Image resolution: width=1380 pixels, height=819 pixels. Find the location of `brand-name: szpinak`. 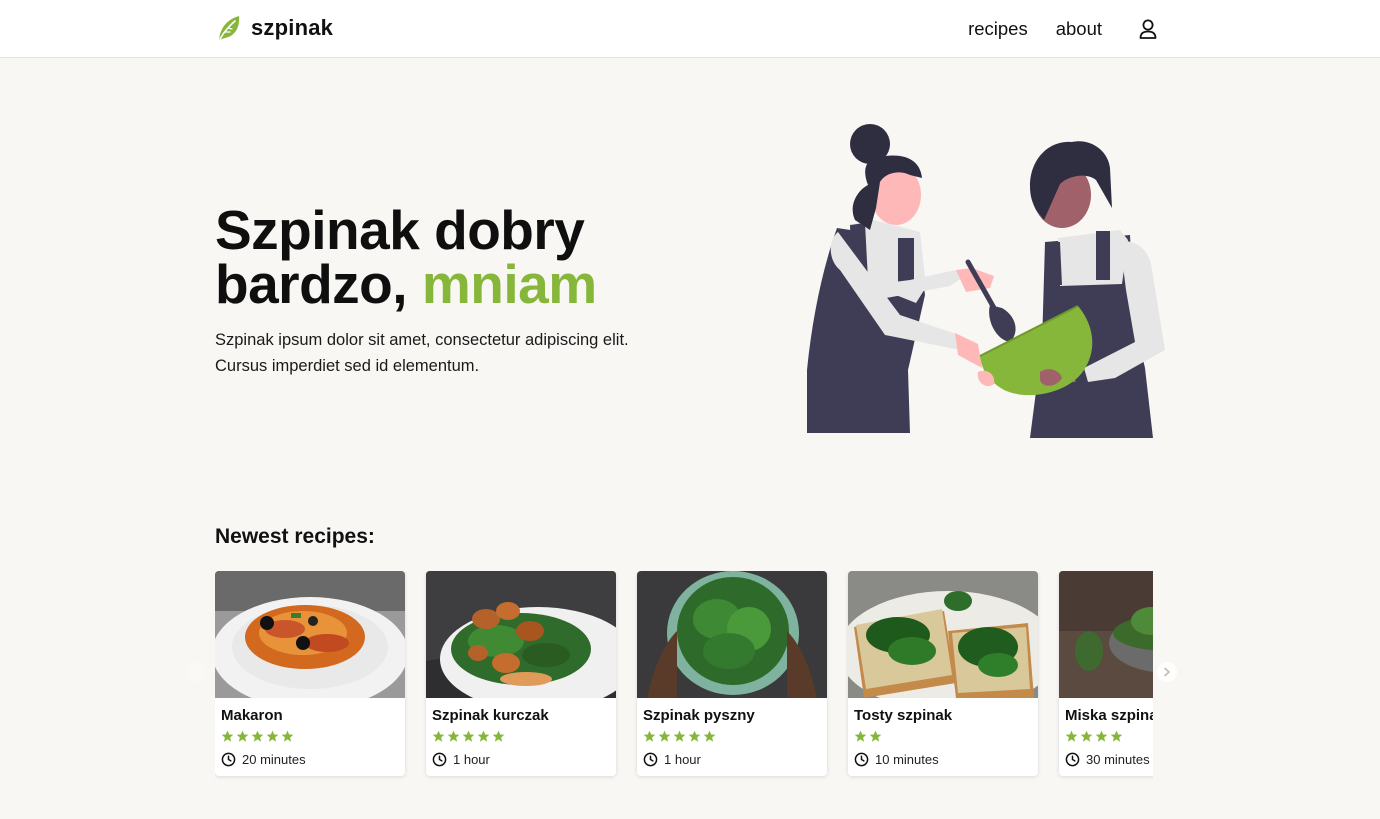

brand-name: szpinak is located at coordinates (292, 27).